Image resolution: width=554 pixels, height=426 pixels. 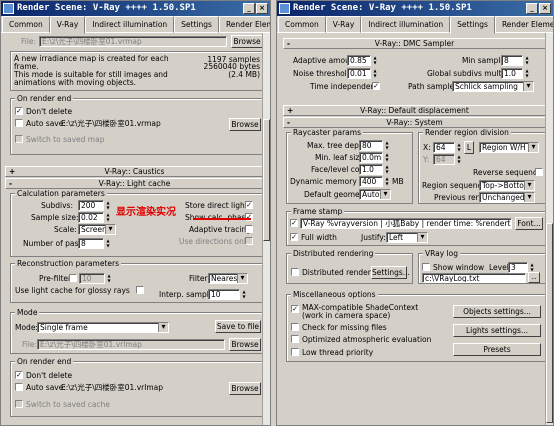 I want to click on dmc-sampler-rollout-header: - V-Ray:: DMC Sampler, so click(x=414, y=43).